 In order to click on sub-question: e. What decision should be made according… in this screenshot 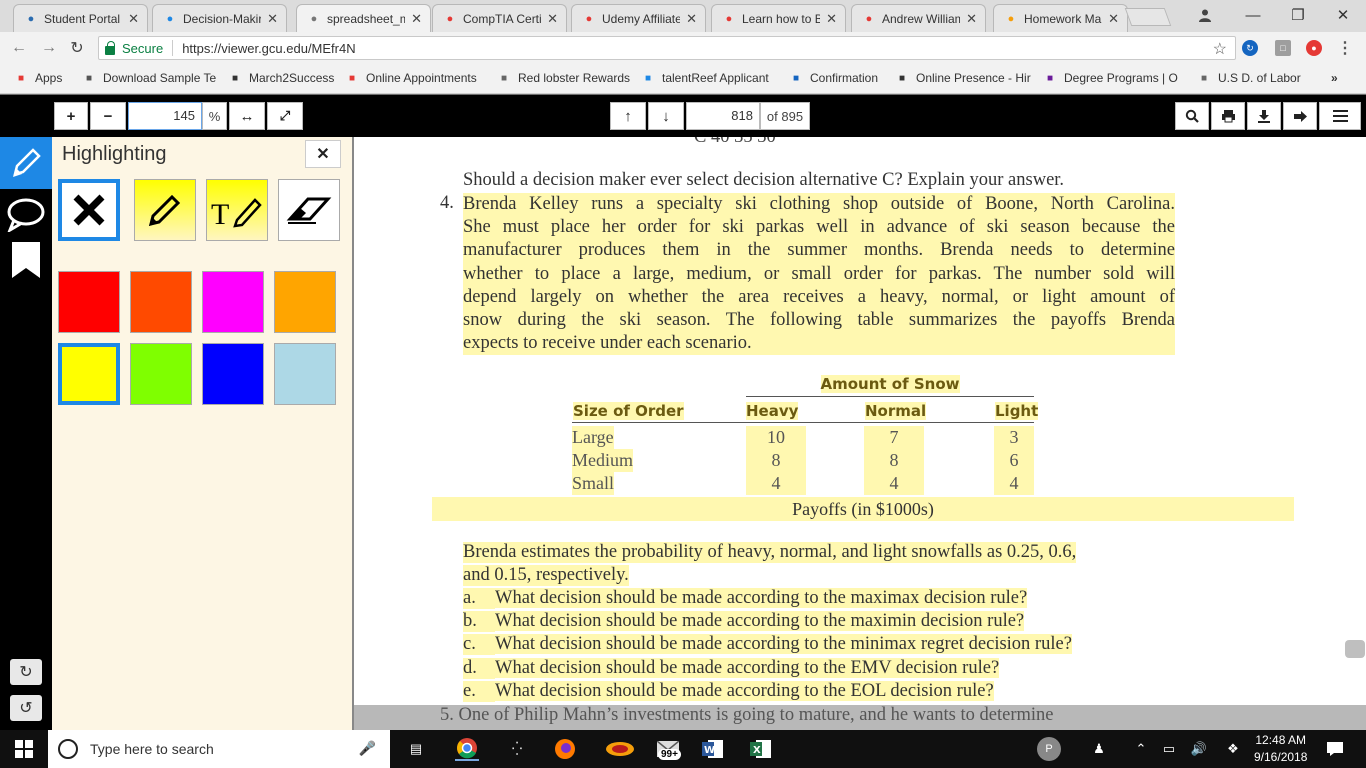, I will do `click(728, 691)`.